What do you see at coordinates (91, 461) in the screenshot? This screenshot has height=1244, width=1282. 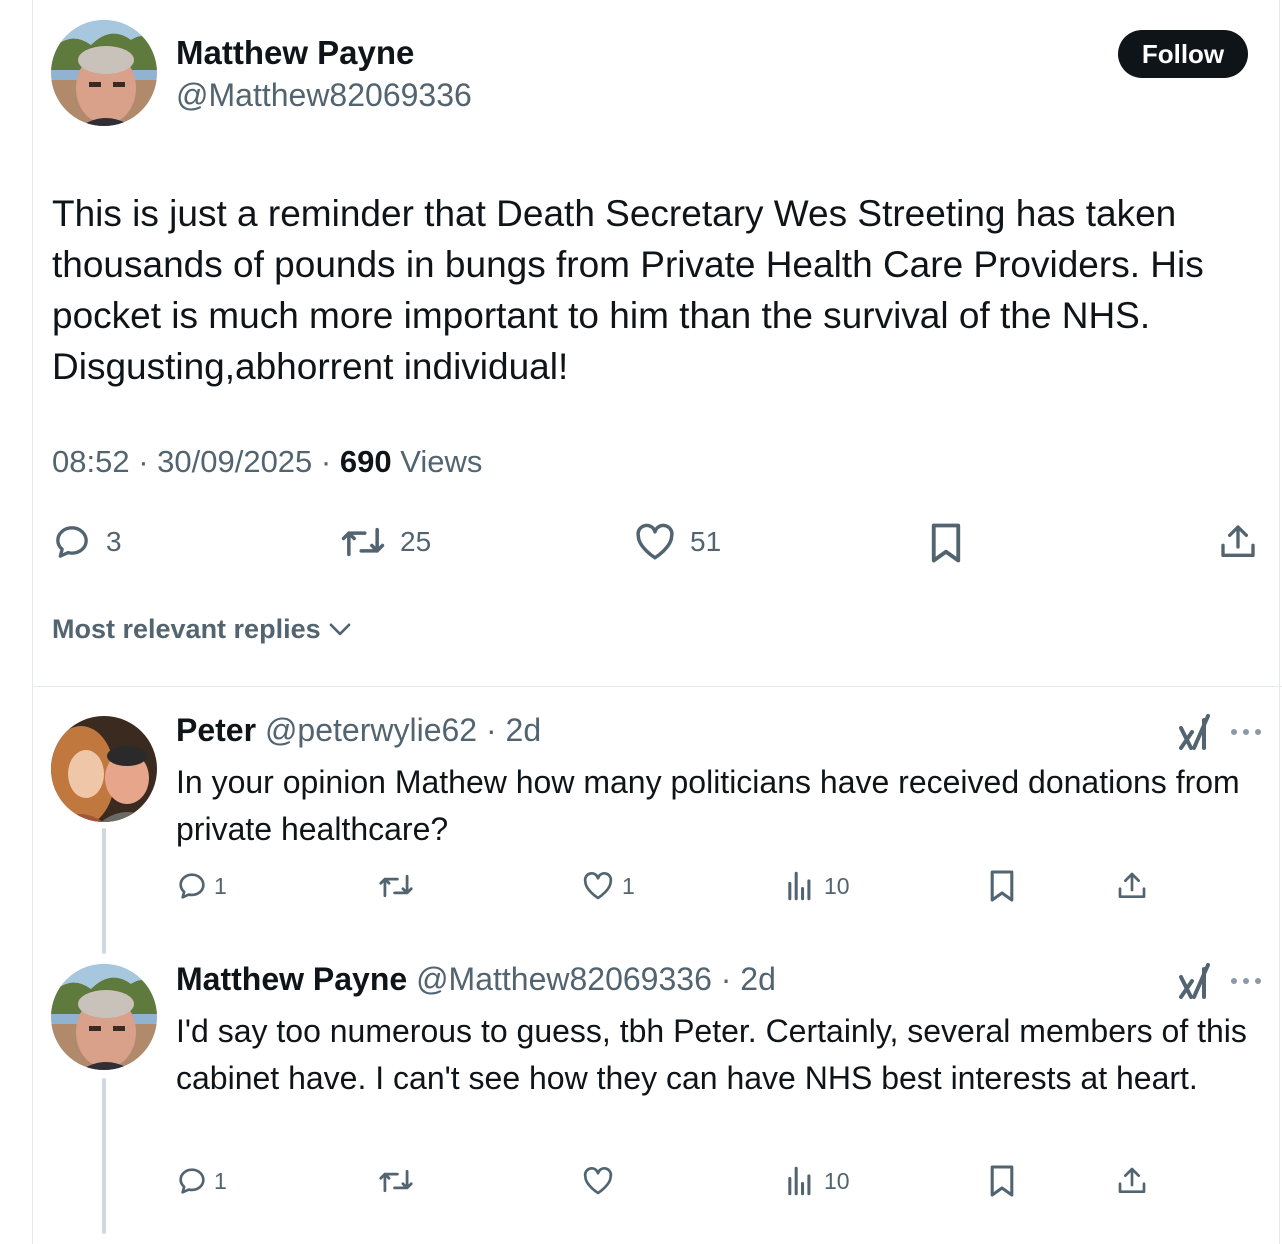 I see `post-time: 08:52` at bounding box center [91, 461].